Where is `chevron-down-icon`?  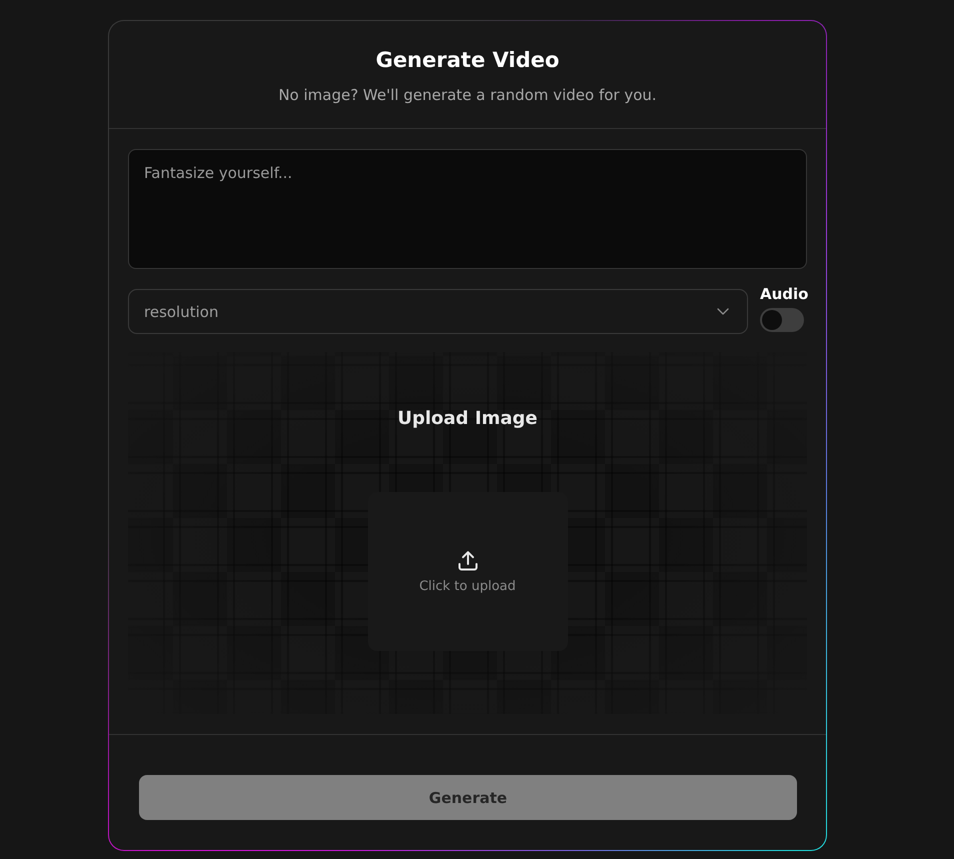
chevron-down-icon is located at coordinates (723, 311).